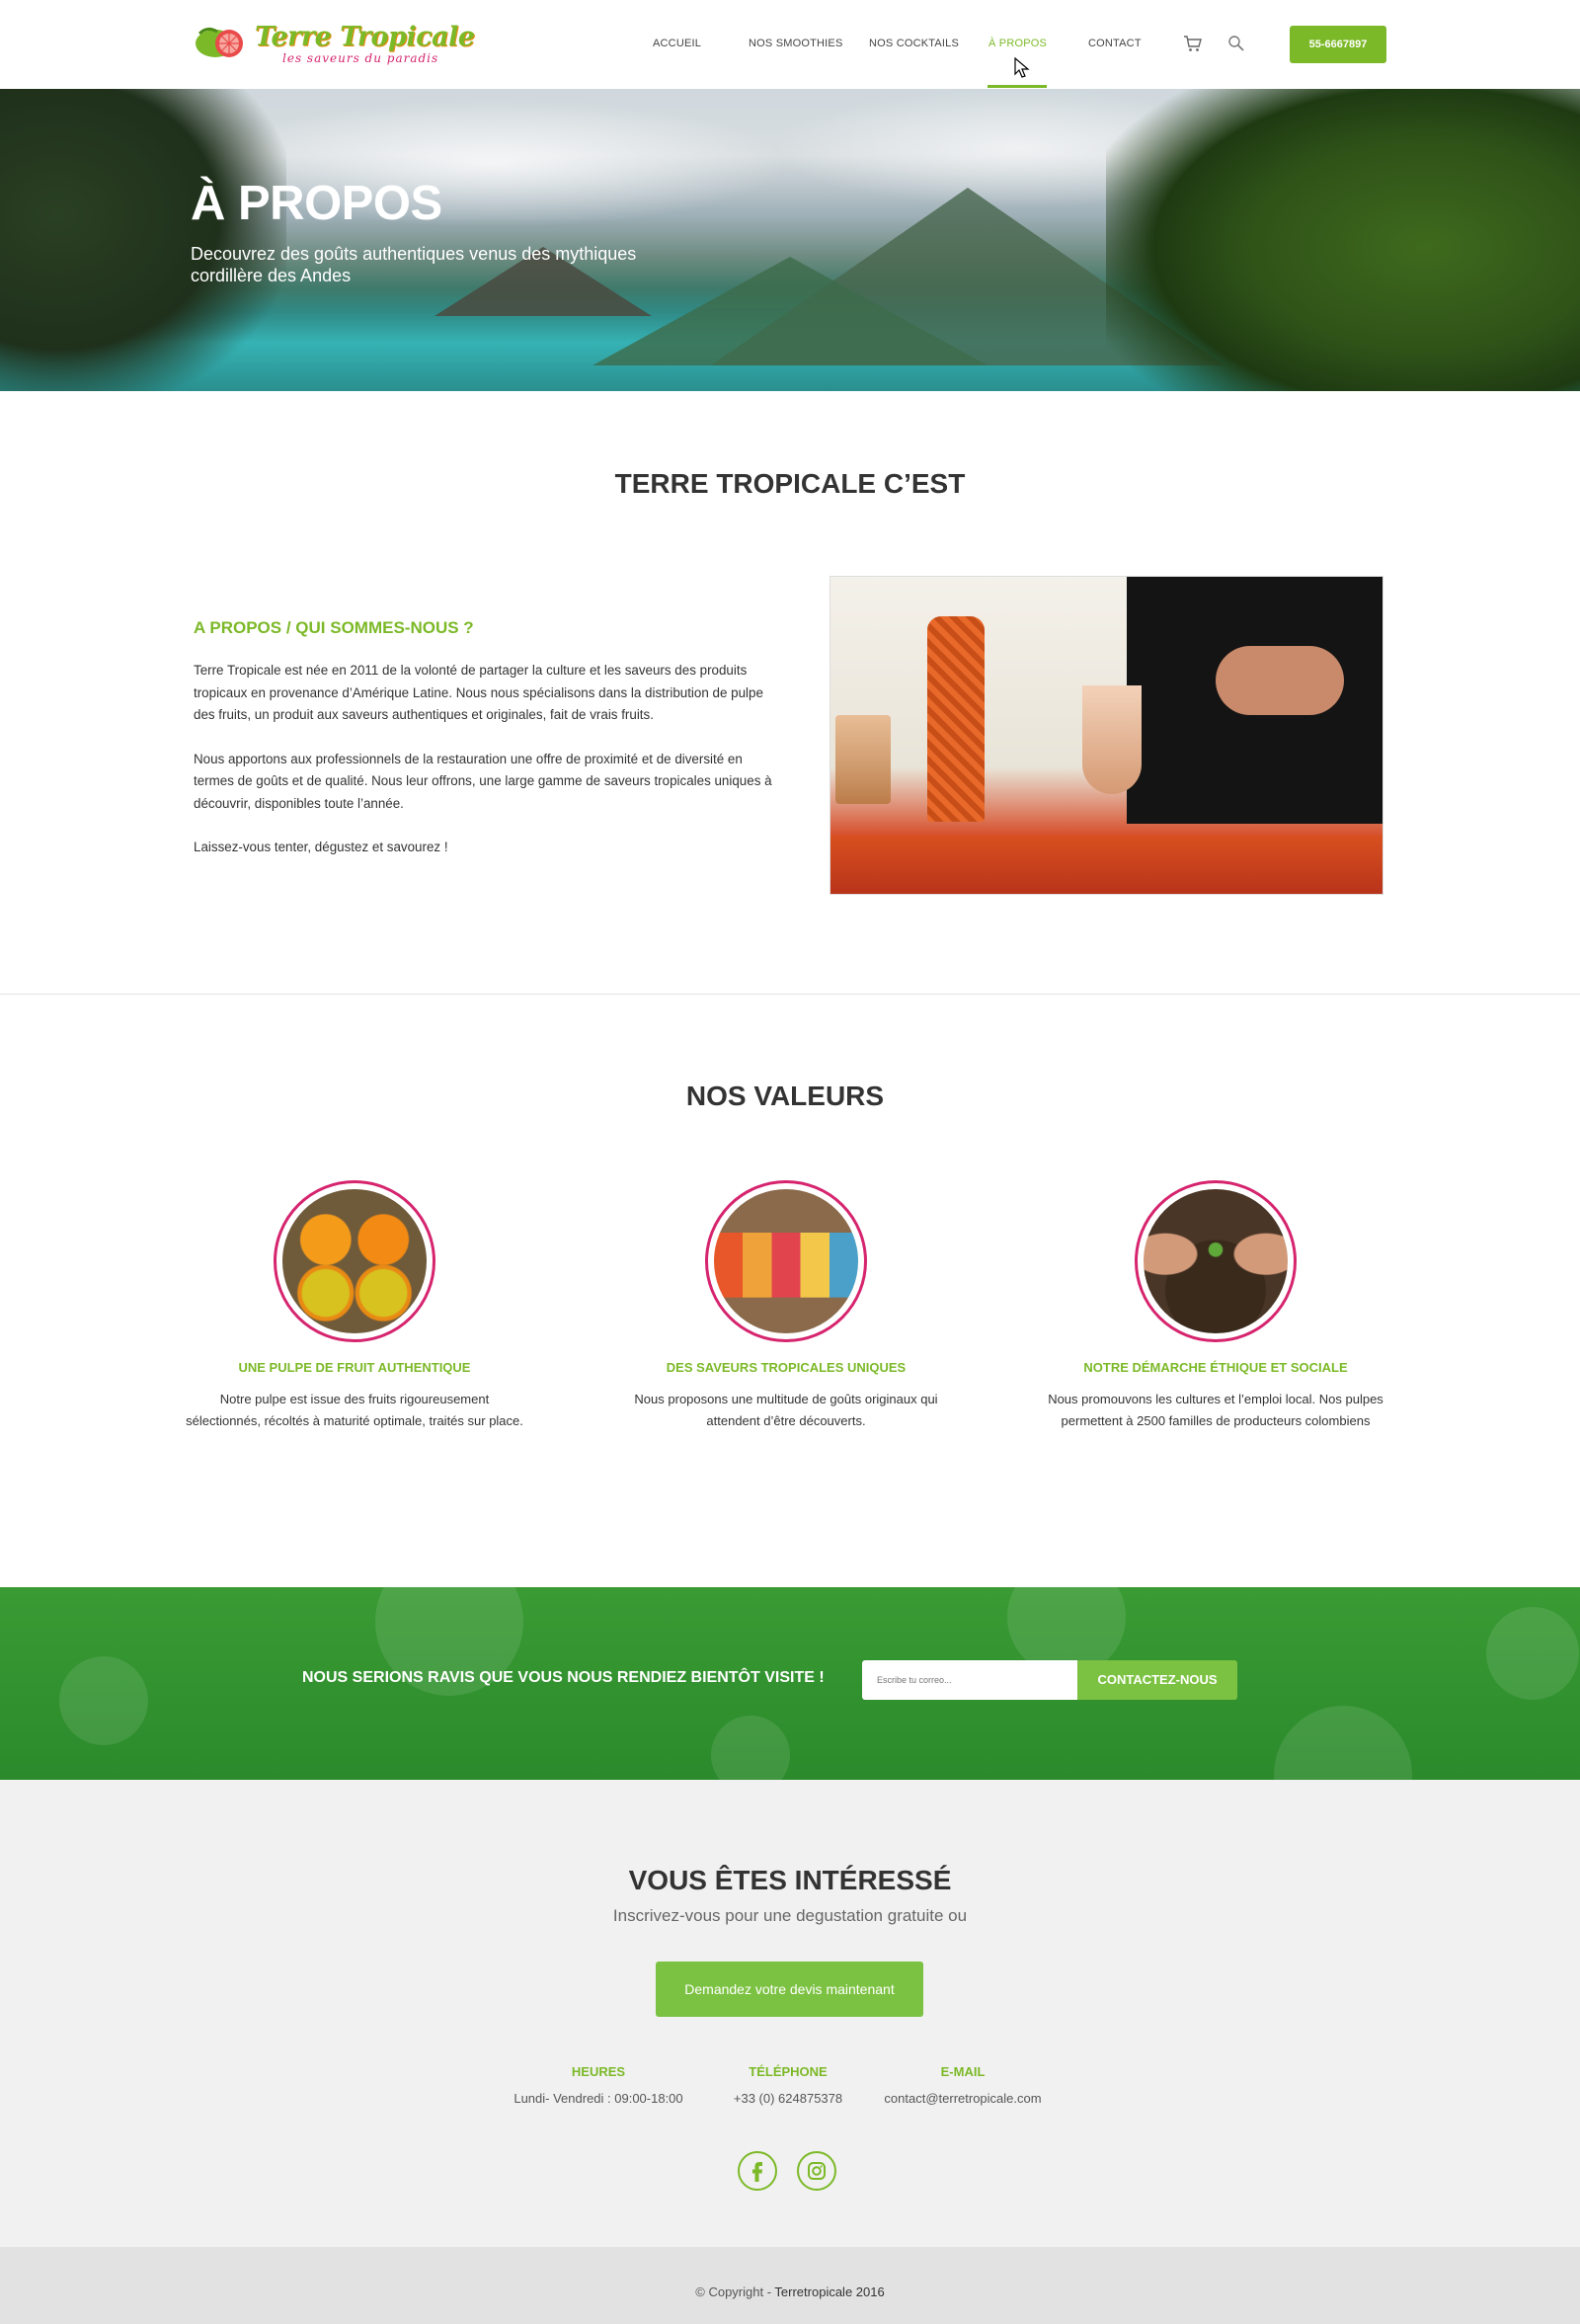  I want to click on value-title: DES SAVEURS TROPICALES UNIQUES, so click(787, 1368).